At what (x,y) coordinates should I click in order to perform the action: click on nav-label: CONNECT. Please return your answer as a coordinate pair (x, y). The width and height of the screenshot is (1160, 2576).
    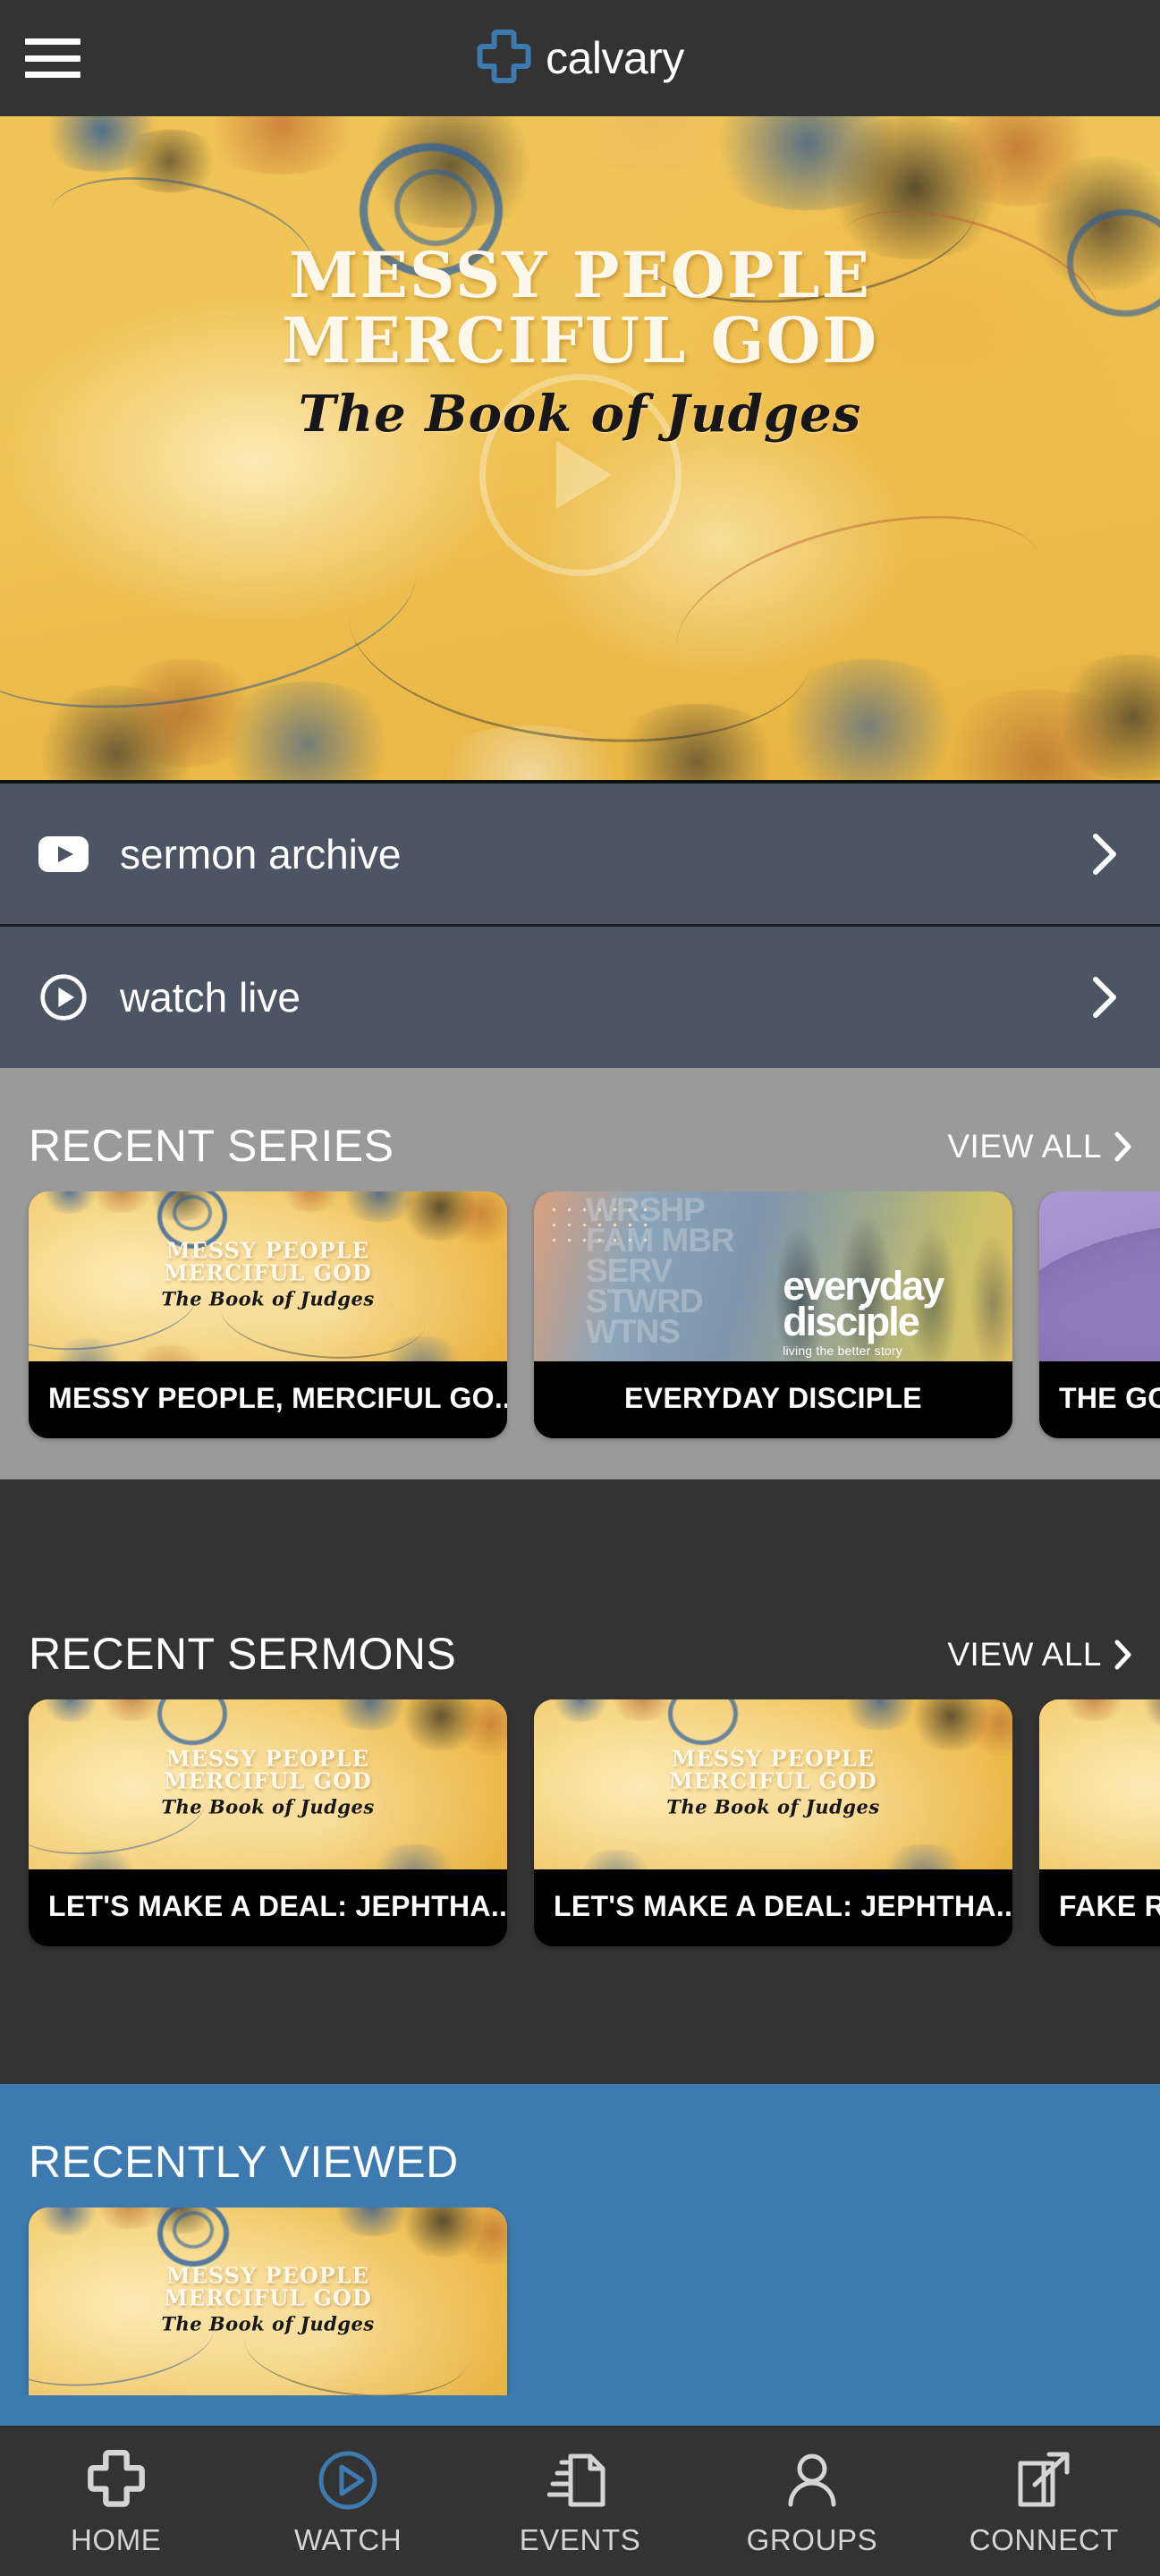
    Looking at the image, I should click on (1044, 2539).